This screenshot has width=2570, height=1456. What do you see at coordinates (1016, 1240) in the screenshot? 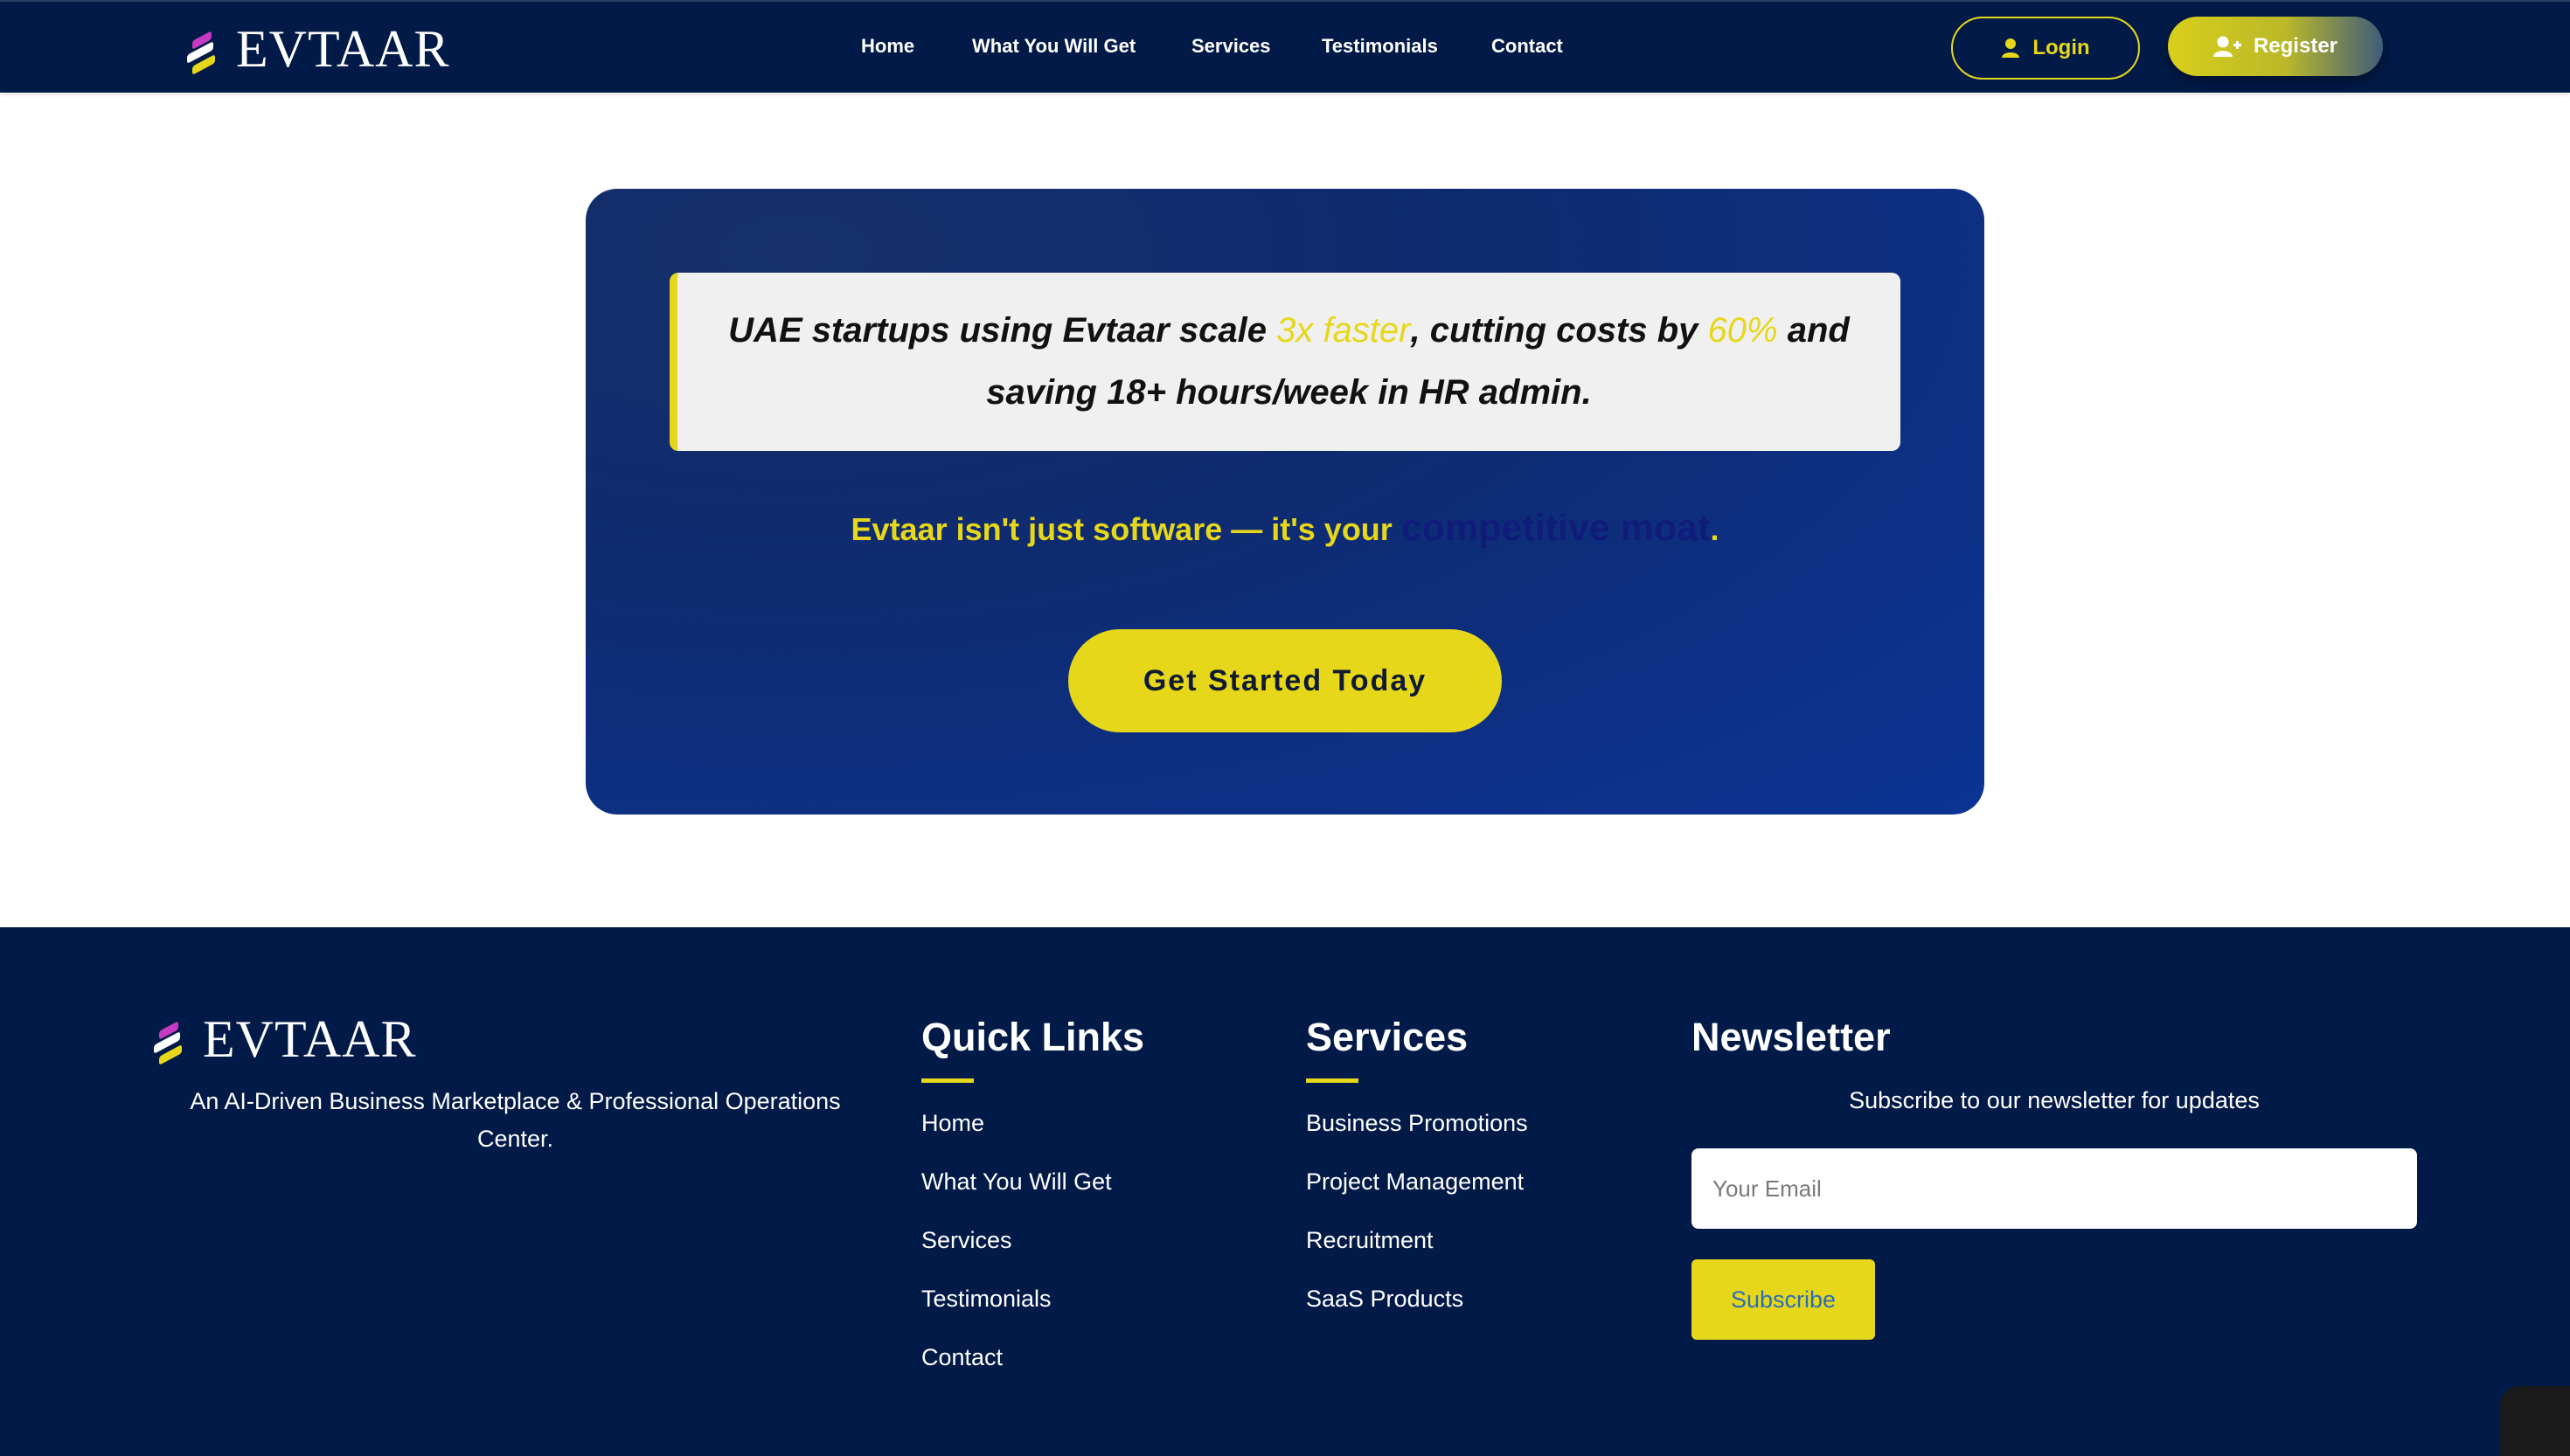
I see `footer-link-services: Services` at bounding box center [1016, 1240].